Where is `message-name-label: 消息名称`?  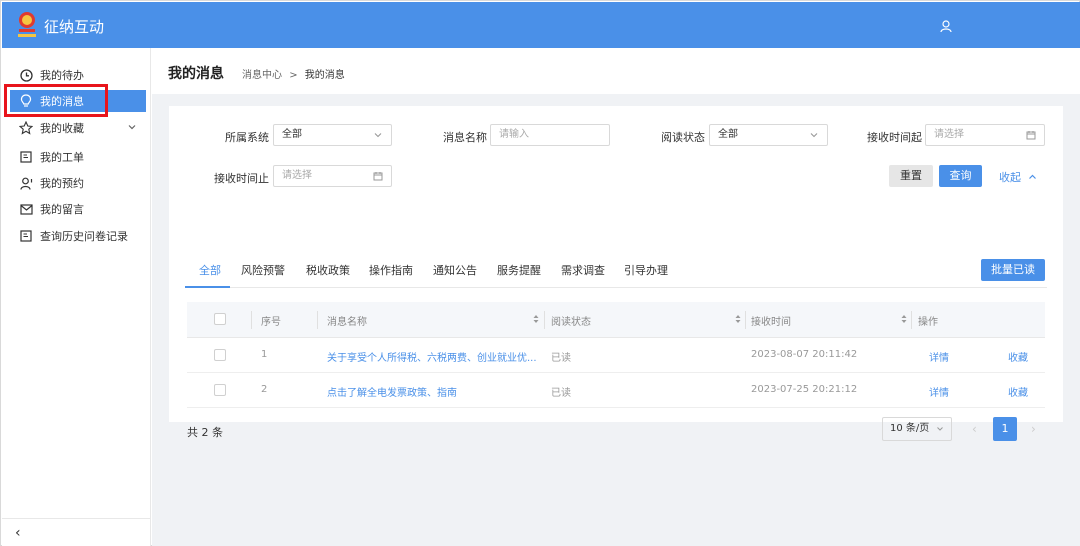 message-name-label: 消息名称 is located at coordinates (465, 137).